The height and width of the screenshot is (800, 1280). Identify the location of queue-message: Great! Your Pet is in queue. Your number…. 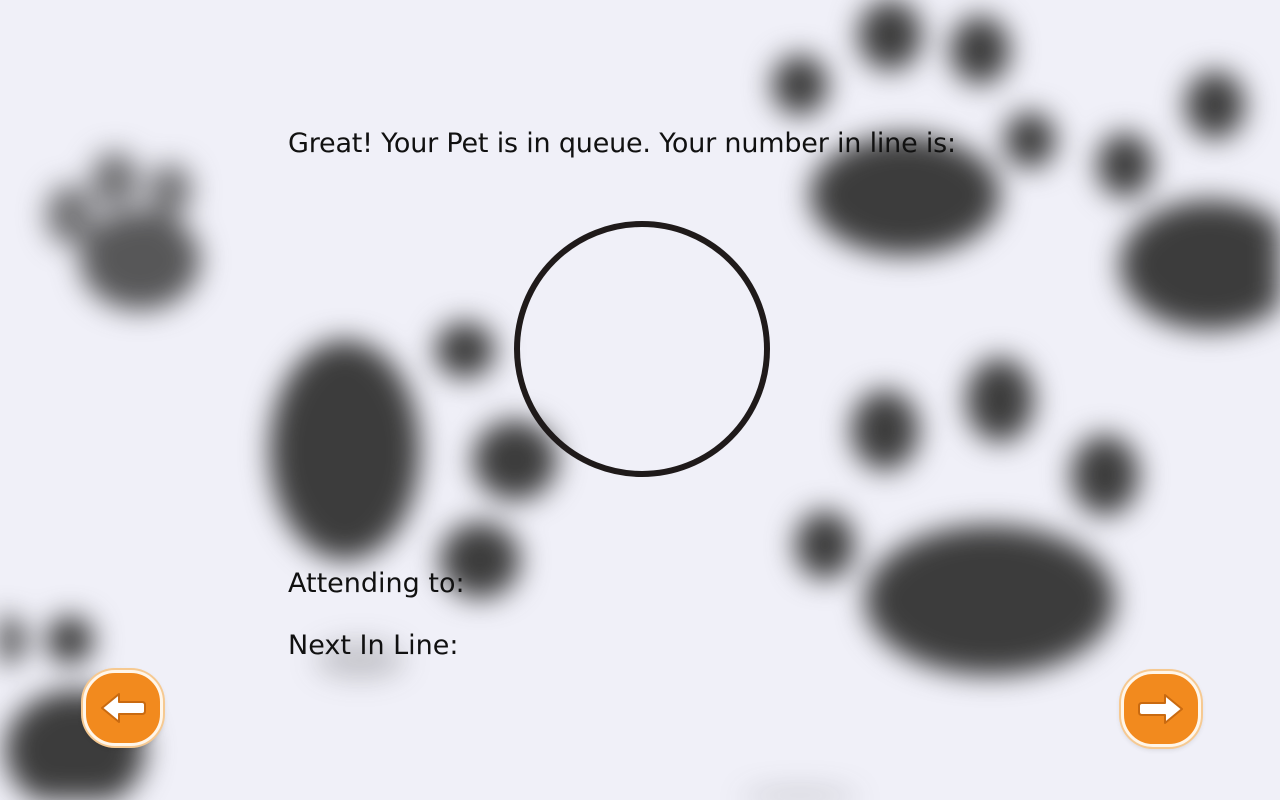
(622, 143).